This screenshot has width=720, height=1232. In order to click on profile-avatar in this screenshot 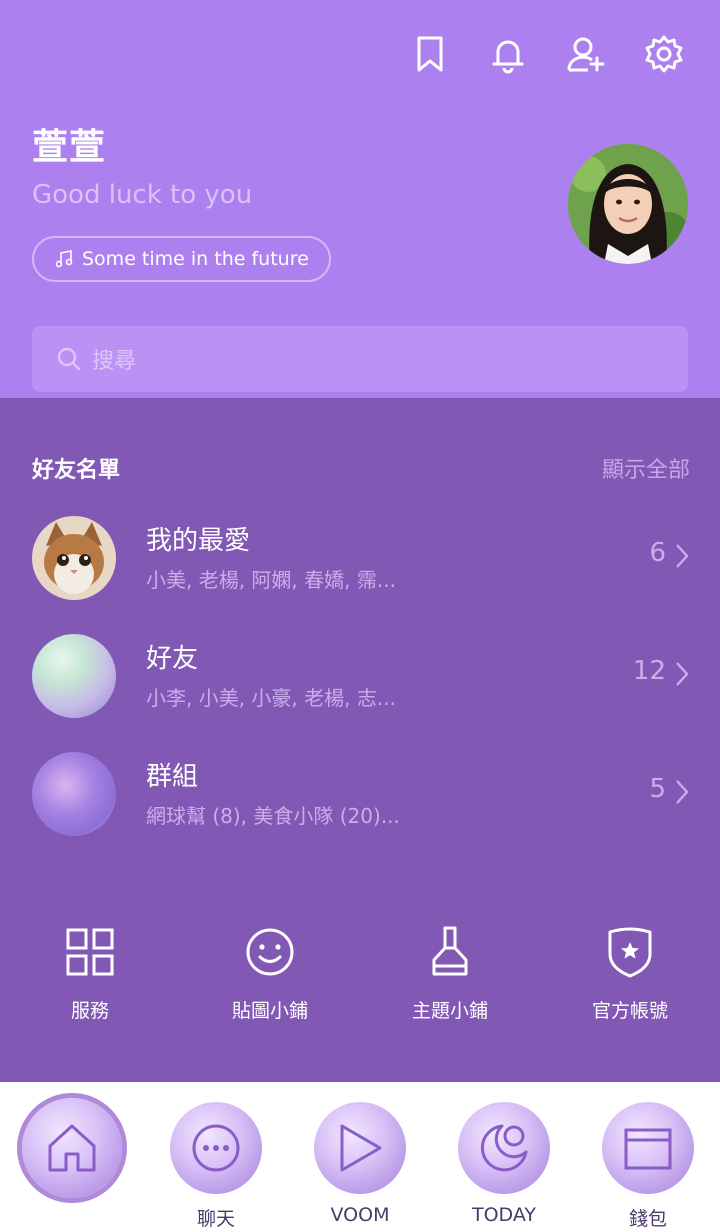, I will do `click(628, 204)`.